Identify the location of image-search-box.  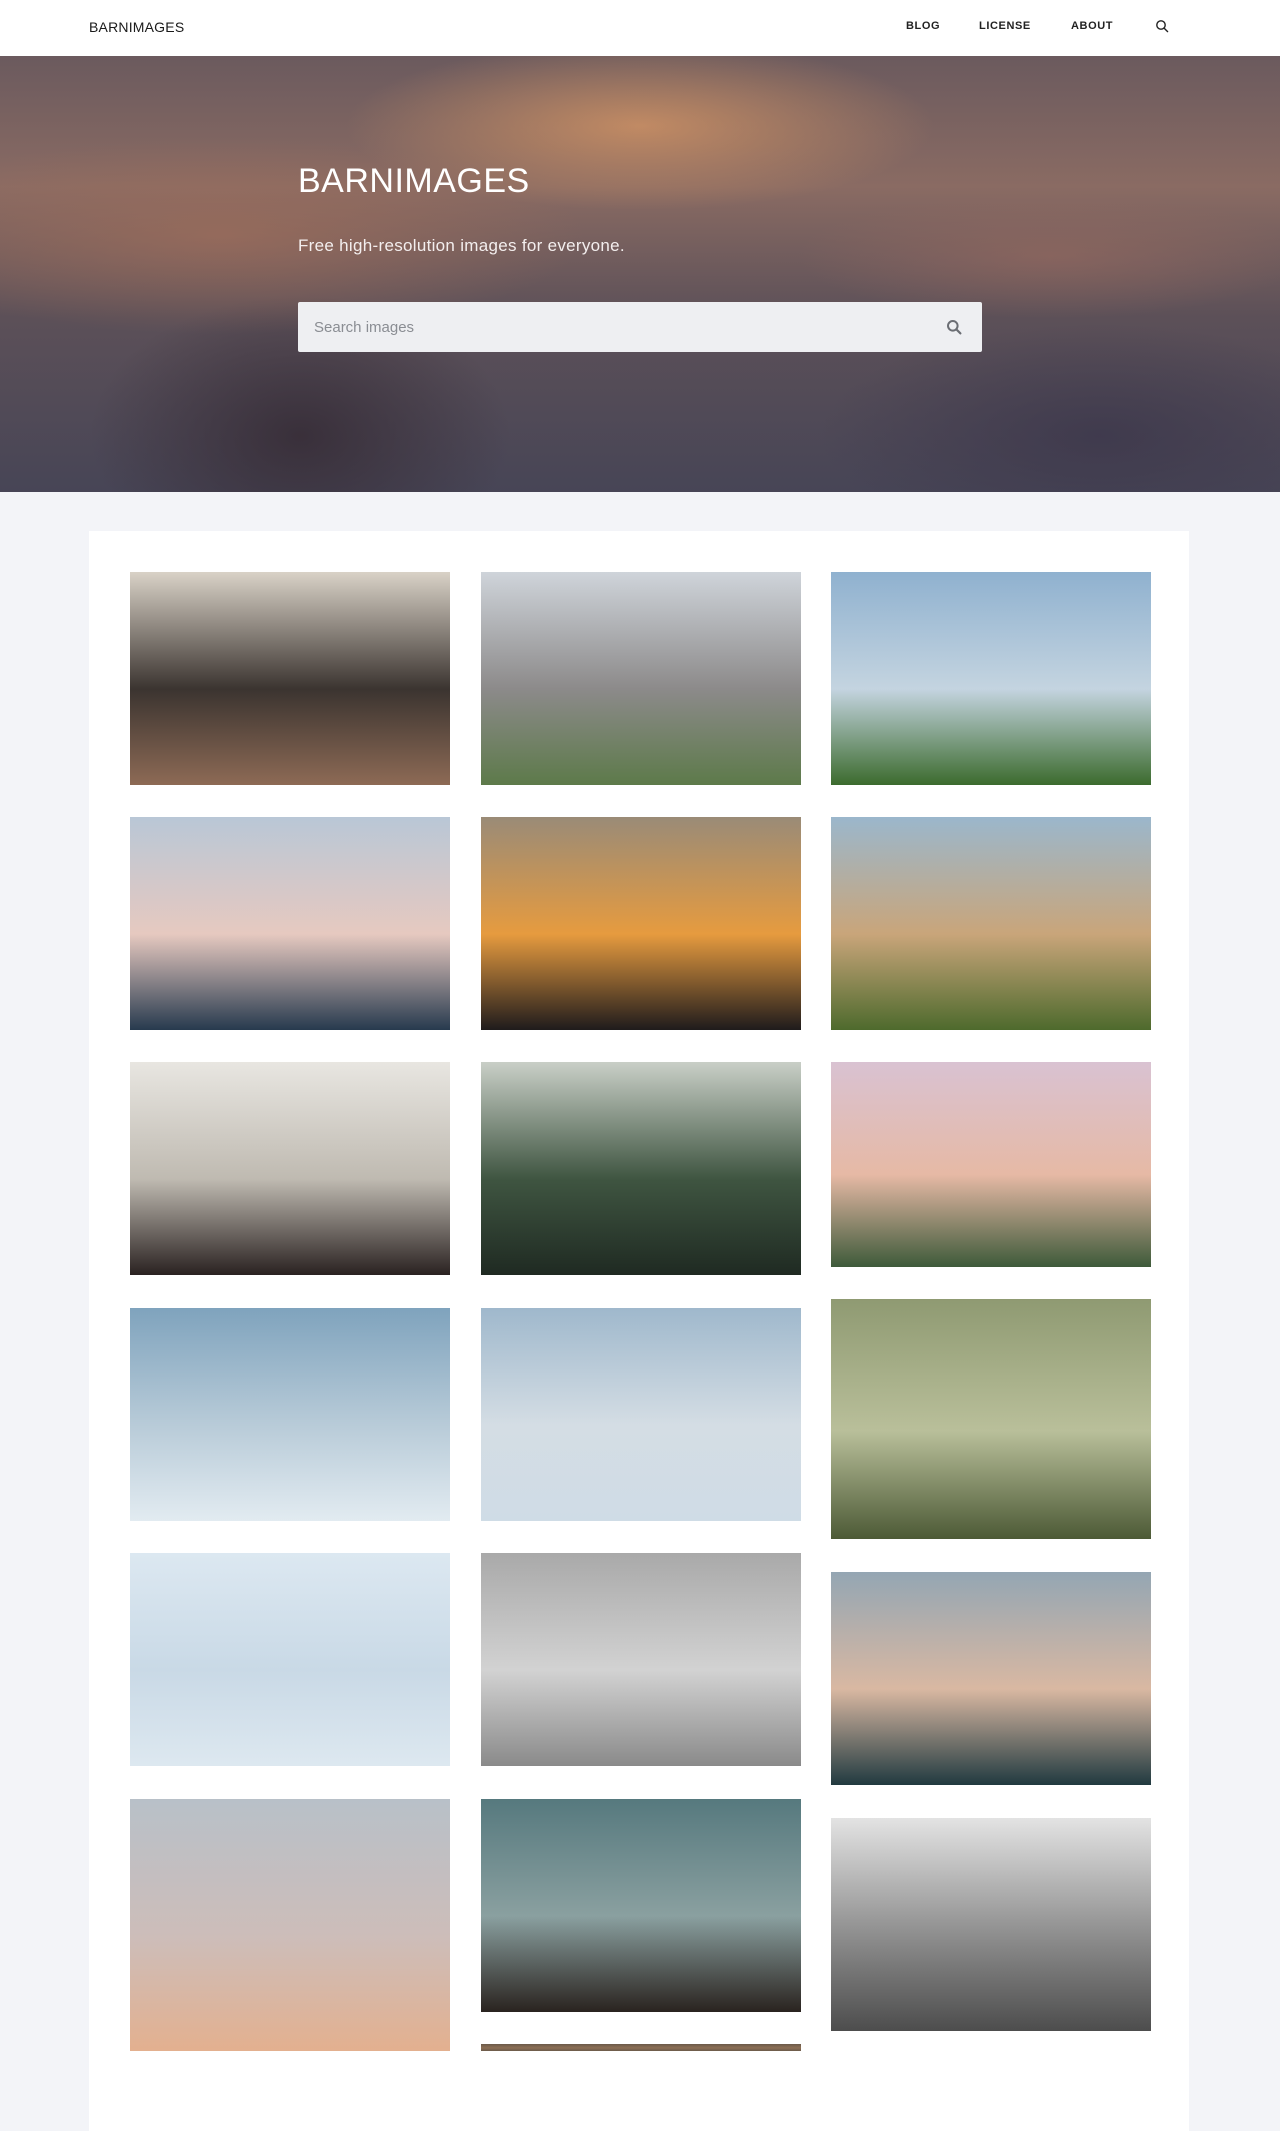
(640, 327).